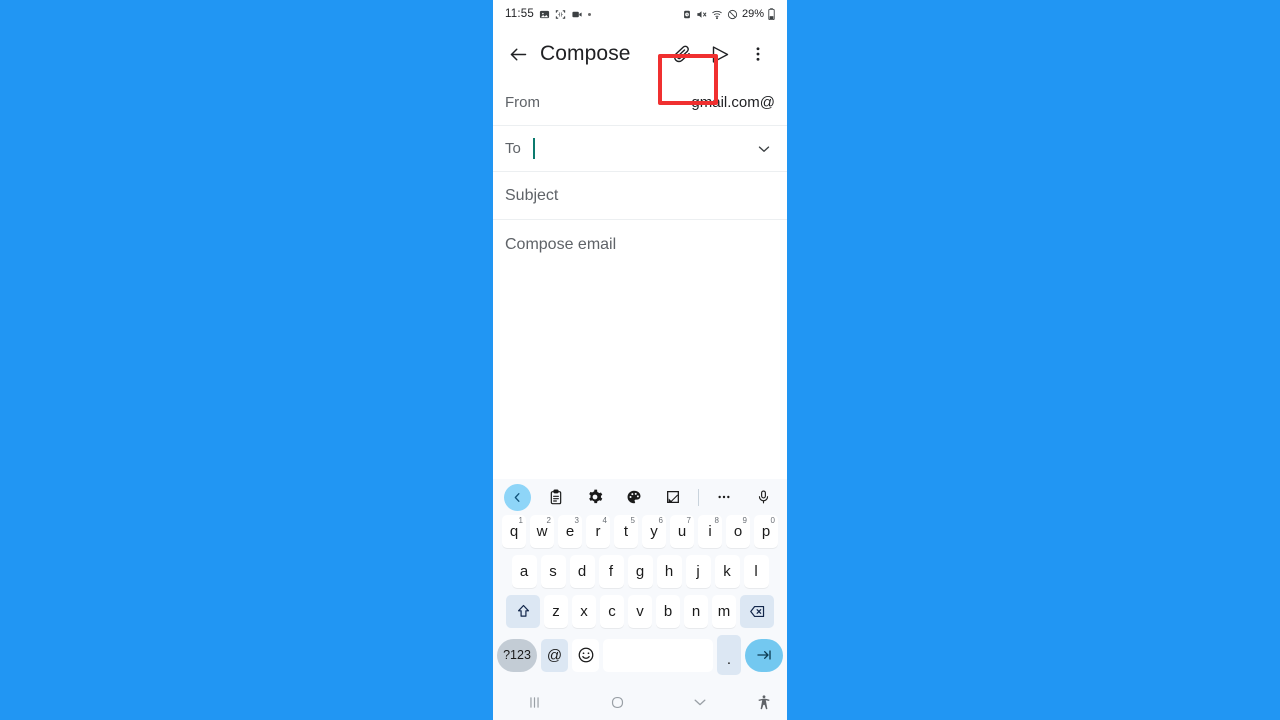 The width and height of the screenshot is (1280, 720). I want to click on recents-button, so click(534, 702).